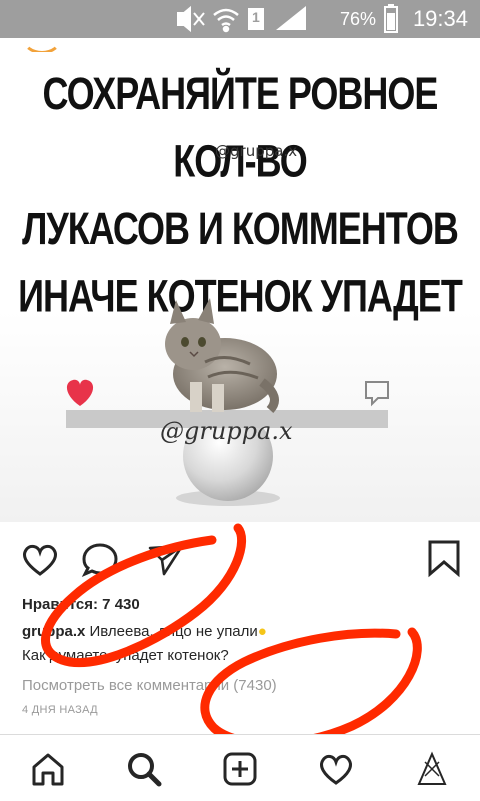 The height and width of the screenshot is (801, 480). I want to click on activity-heart-icon, so click(336, 769).